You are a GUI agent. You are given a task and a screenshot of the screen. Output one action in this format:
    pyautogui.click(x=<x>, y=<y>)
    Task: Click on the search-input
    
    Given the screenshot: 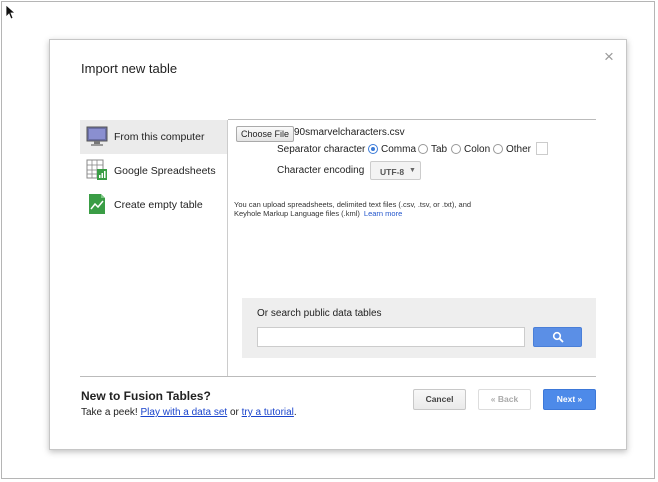 What is the action you would take?
    pyautogui.click(x=391, y=337)
    